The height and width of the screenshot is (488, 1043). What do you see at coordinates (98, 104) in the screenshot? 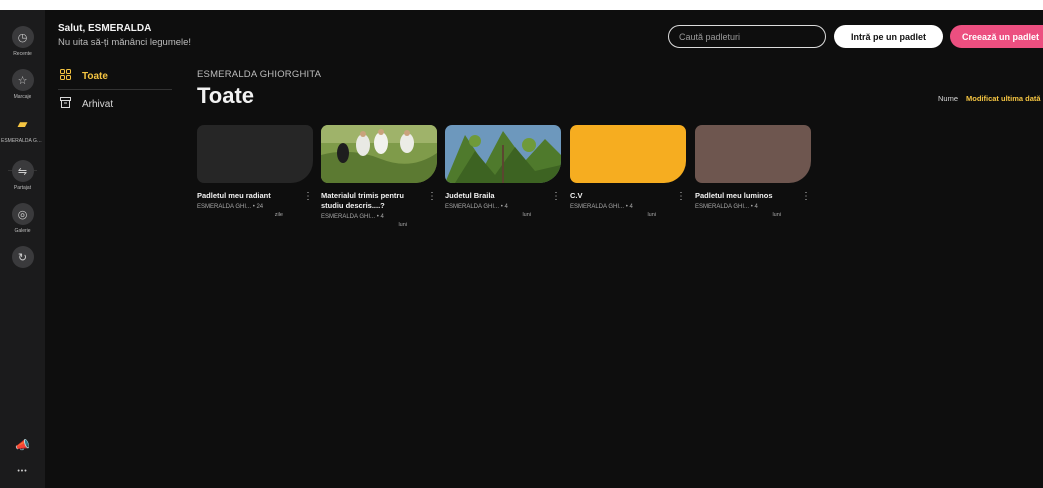
I see `folder-label: Arhivat` at bounding box center [98, 104].